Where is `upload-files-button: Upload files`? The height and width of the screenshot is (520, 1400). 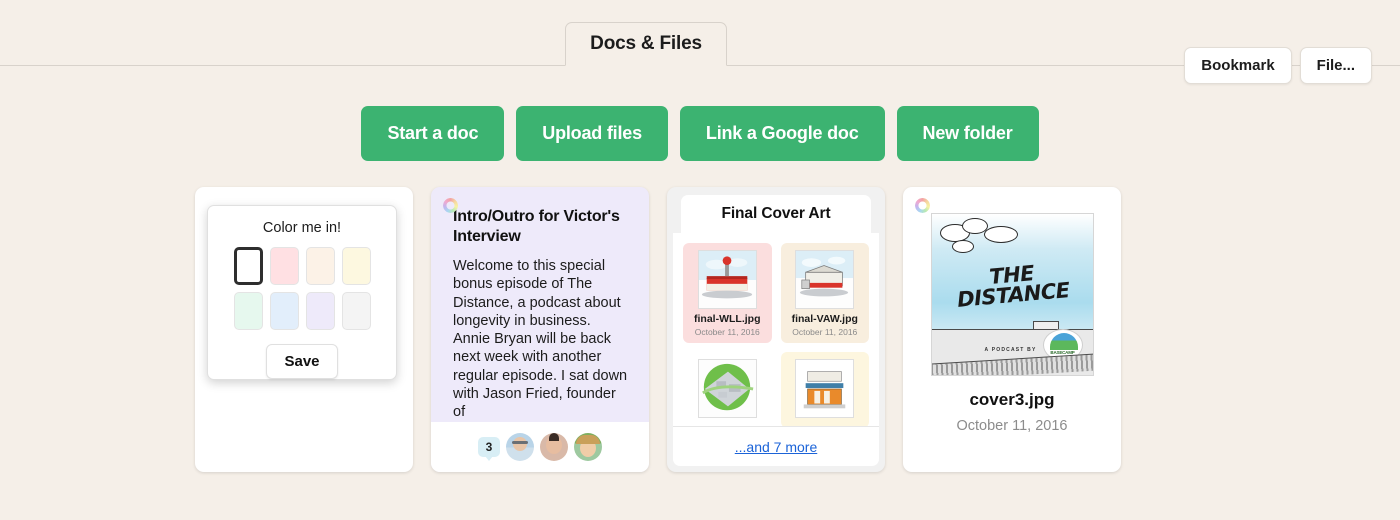 upload-files-button: Upload files is located at coordinates (592, 133).